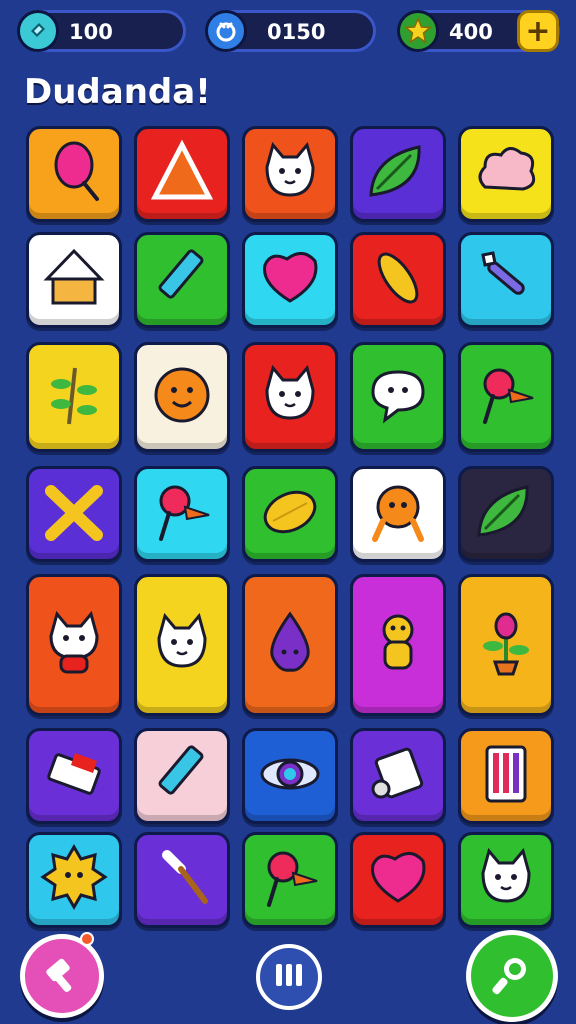 This screenshot has height=1024, width=576. I want to click on gems-counter: 100, so click(101, 31).